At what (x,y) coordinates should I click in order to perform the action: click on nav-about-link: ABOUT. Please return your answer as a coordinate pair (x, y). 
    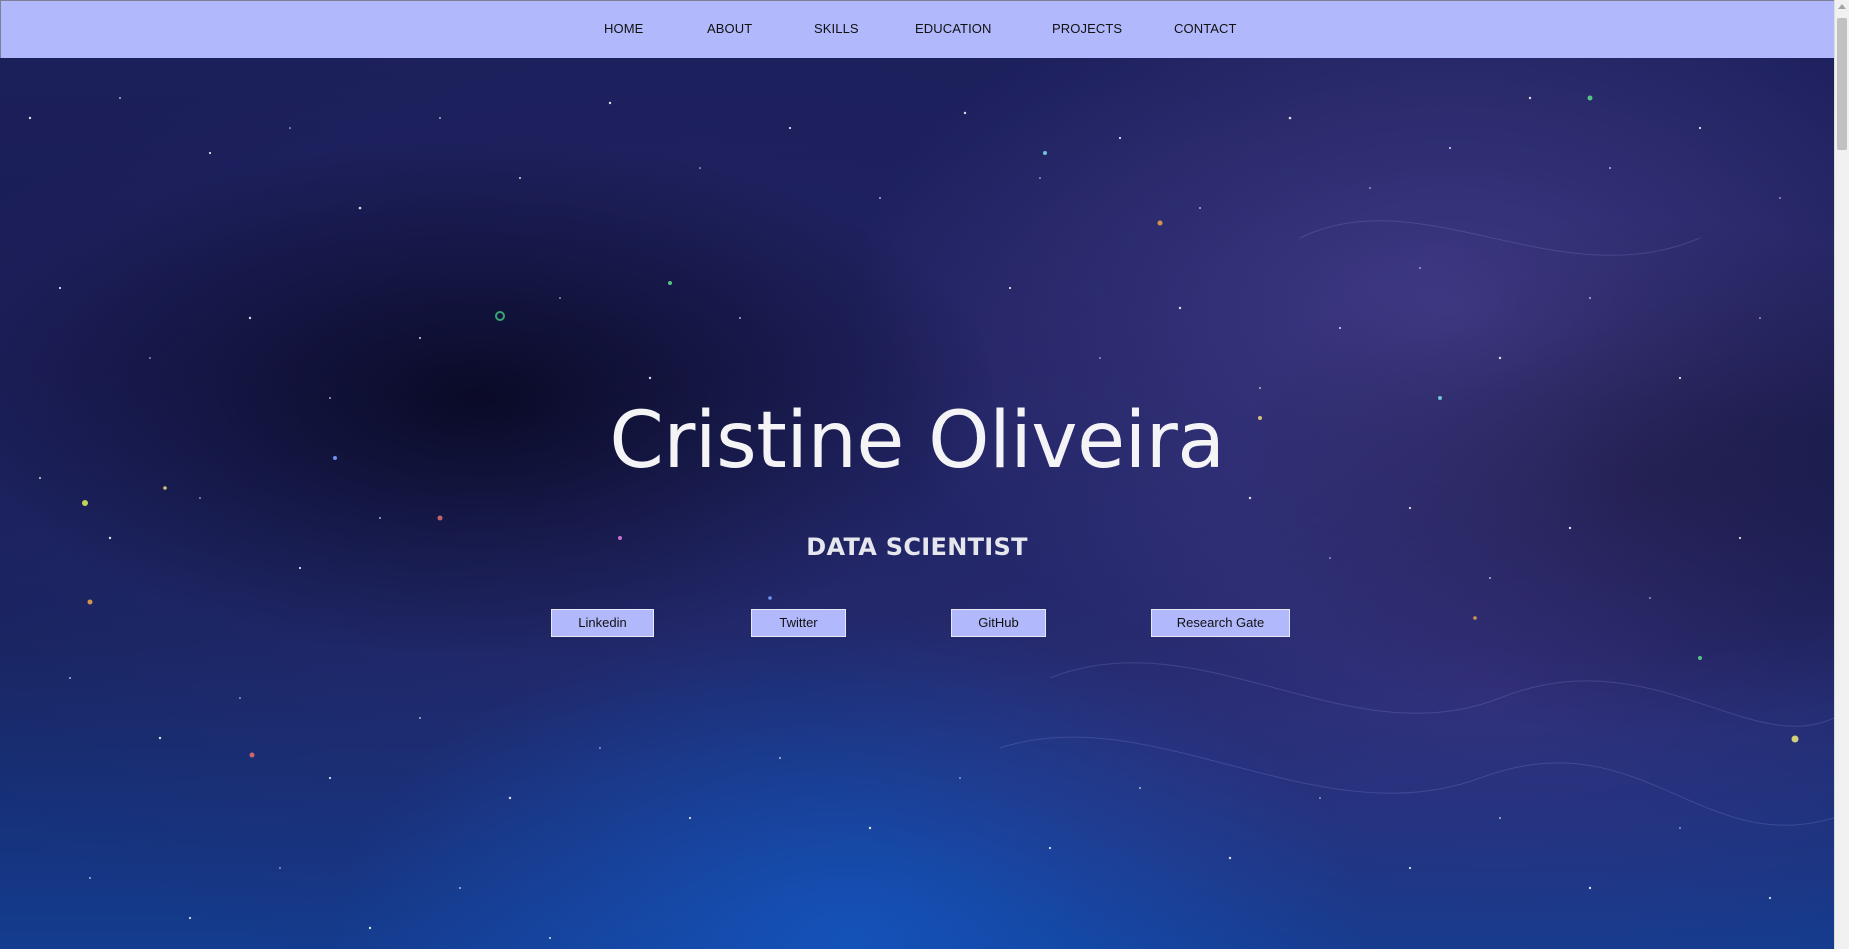
    Looking at the image, I should click on (729, 28).